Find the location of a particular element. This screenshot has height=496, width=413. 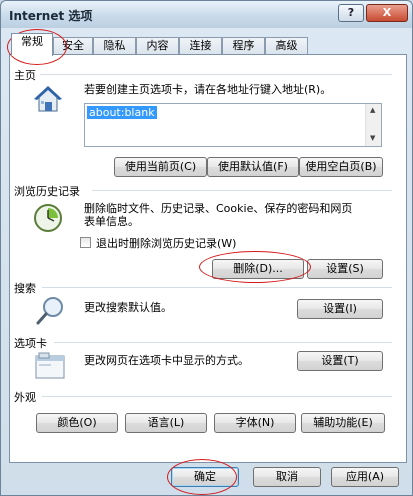

history-divider is located at coordinates (242, 190).